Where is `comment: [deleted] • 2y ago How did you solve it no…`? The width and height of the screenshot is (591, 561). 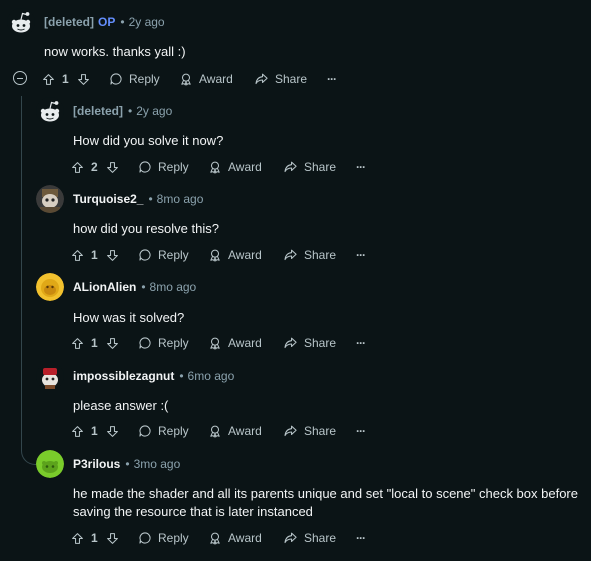
comment: [deleted] • 2y ago How did you solve it no… is located at coordinates (311, 140).